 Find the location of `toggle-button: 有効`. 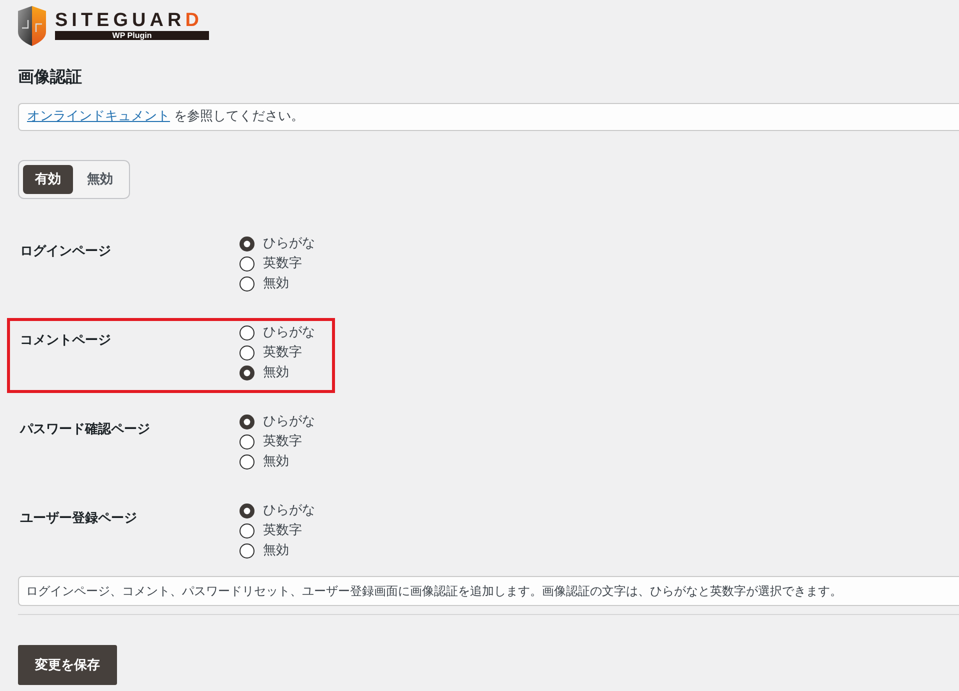

toggle-button: 有効 is located at coordinates (48, 179).